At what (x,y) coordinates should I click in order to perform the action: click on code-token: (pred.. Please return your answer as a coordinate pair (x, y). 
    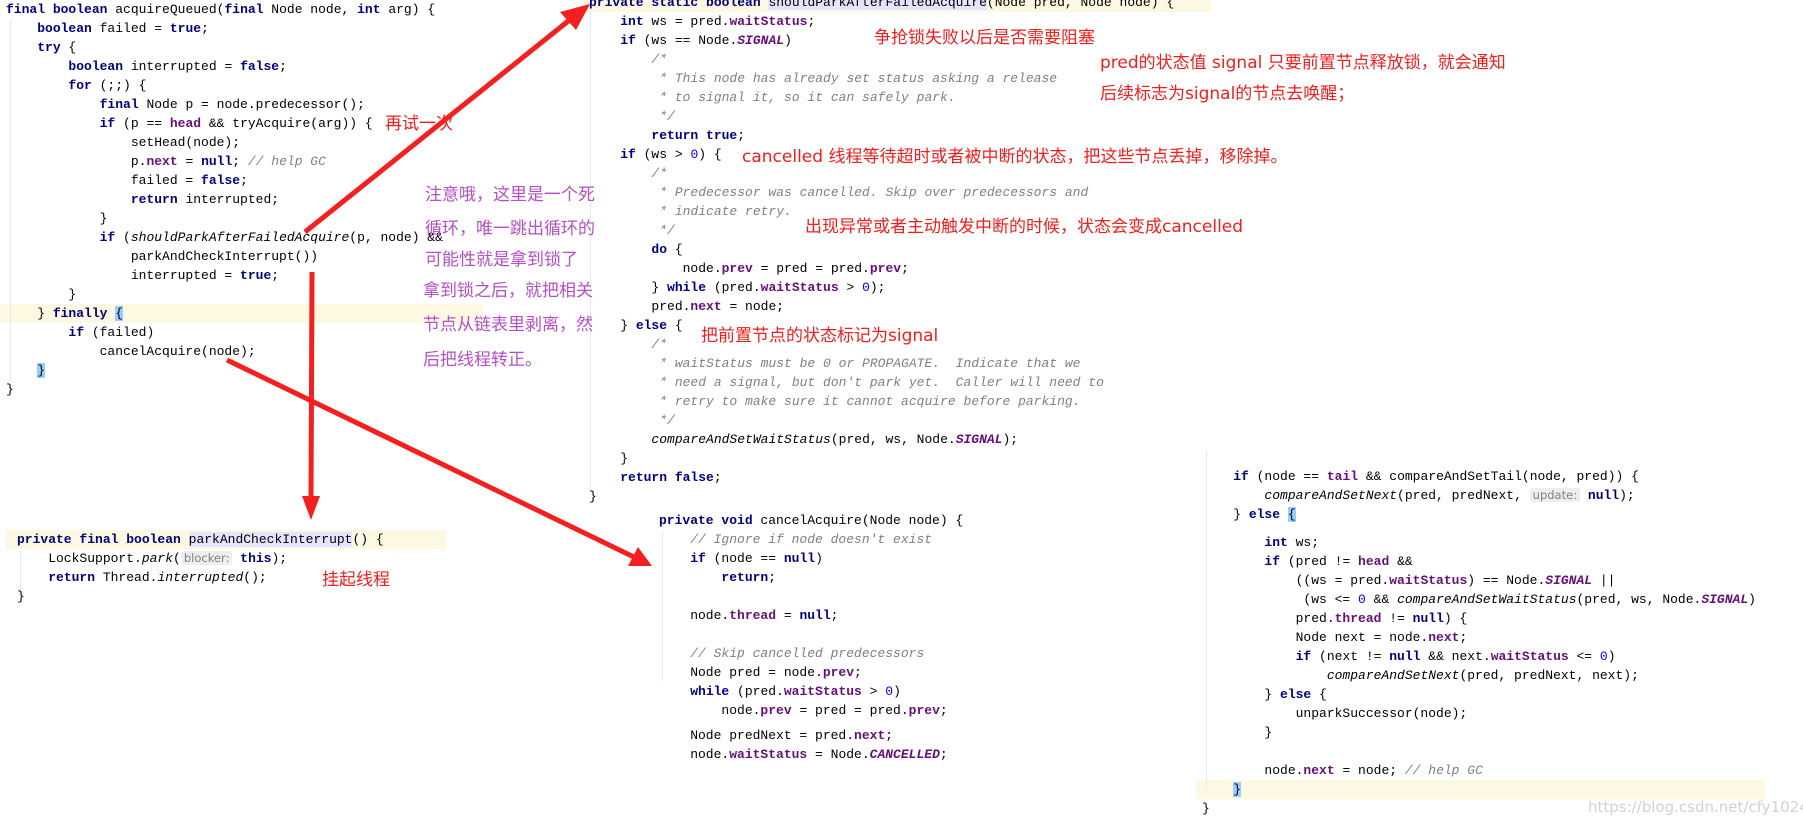
    Looking at the image, I should click on (756, 691).